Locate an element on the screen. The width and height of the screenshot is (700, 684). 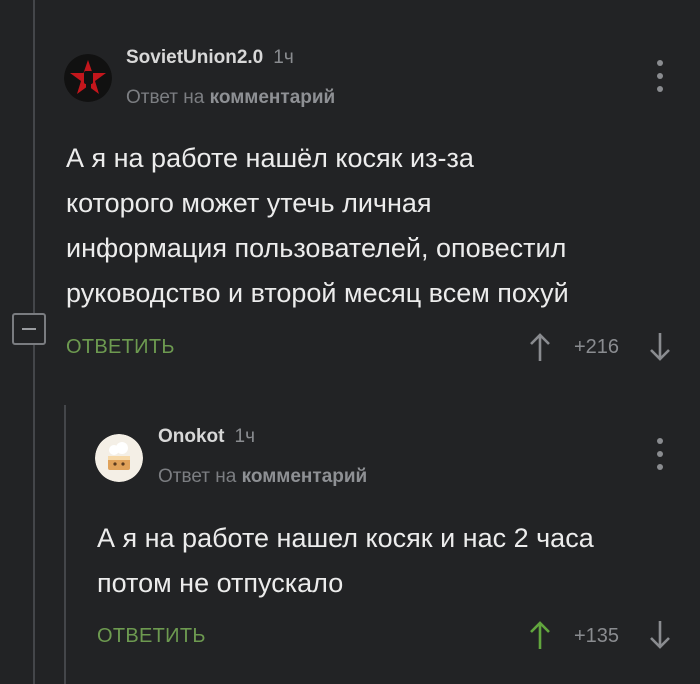
author-name: SovietUnion2.0 is located at coordinates (194, 57).